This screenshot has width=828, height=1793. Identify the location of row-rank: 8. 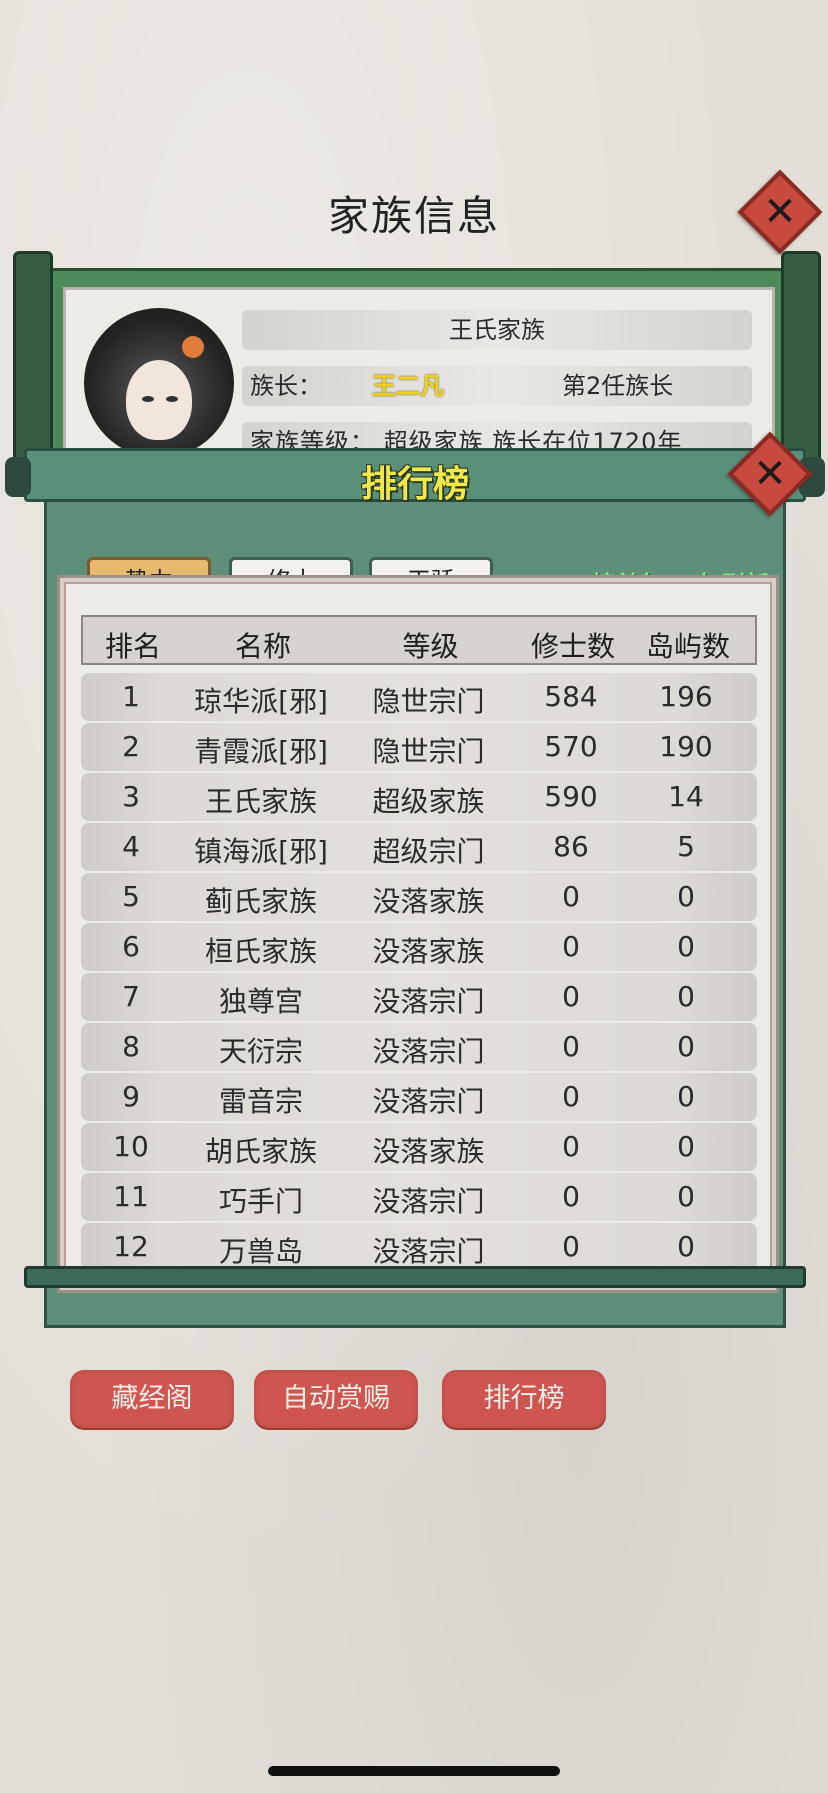
(131, 1046).